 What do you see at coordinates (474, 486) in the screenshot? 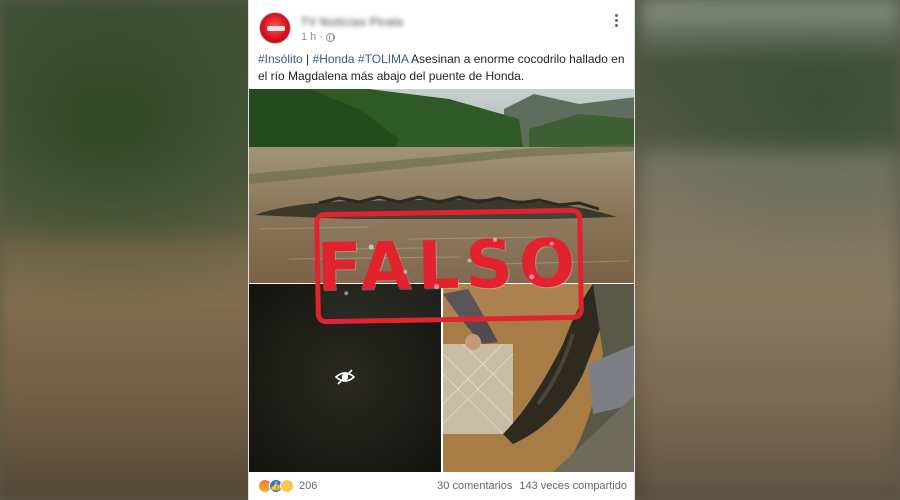
I see `comments-count: 30 comentarios` at bounding box center [474, 486].